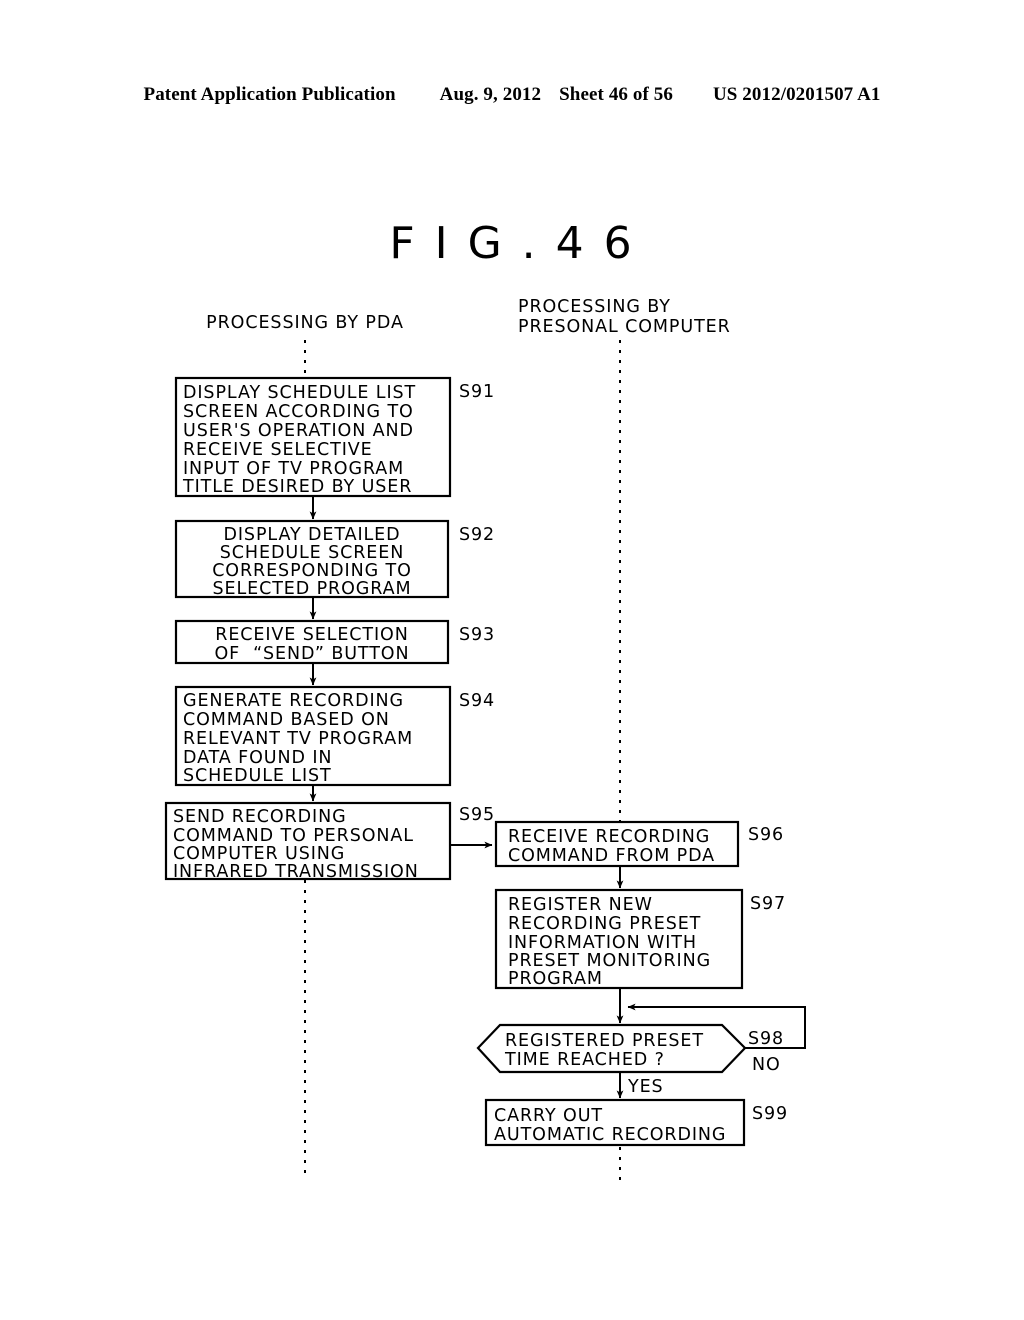 The width and height of the screenshot is (1024, 1320). I want to click on lane-label-pc-line1: PROCESSING BY, so click(594, 307).